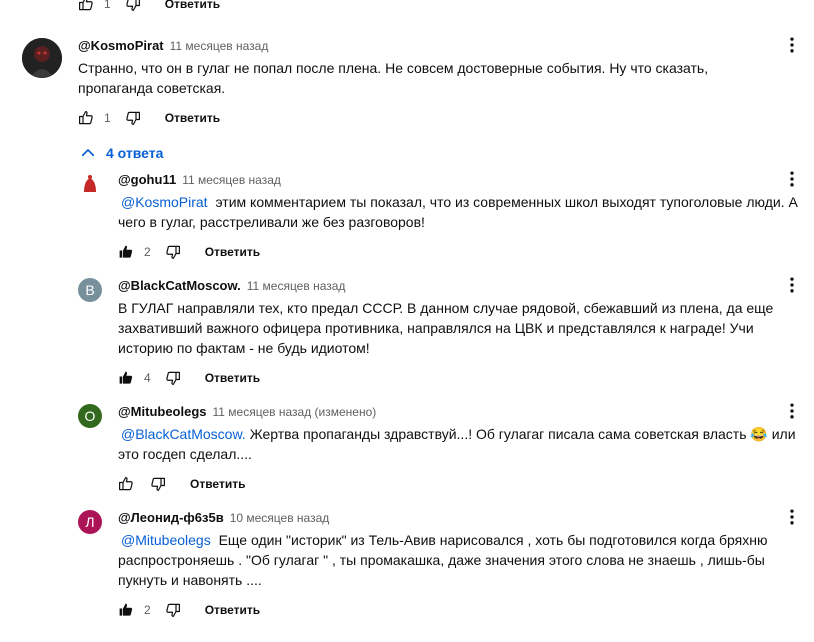 The width and height of the screenshot is (814, 642). I want to click on reply-header: @gohu11 11 месяцев назад, so click(199, 179).